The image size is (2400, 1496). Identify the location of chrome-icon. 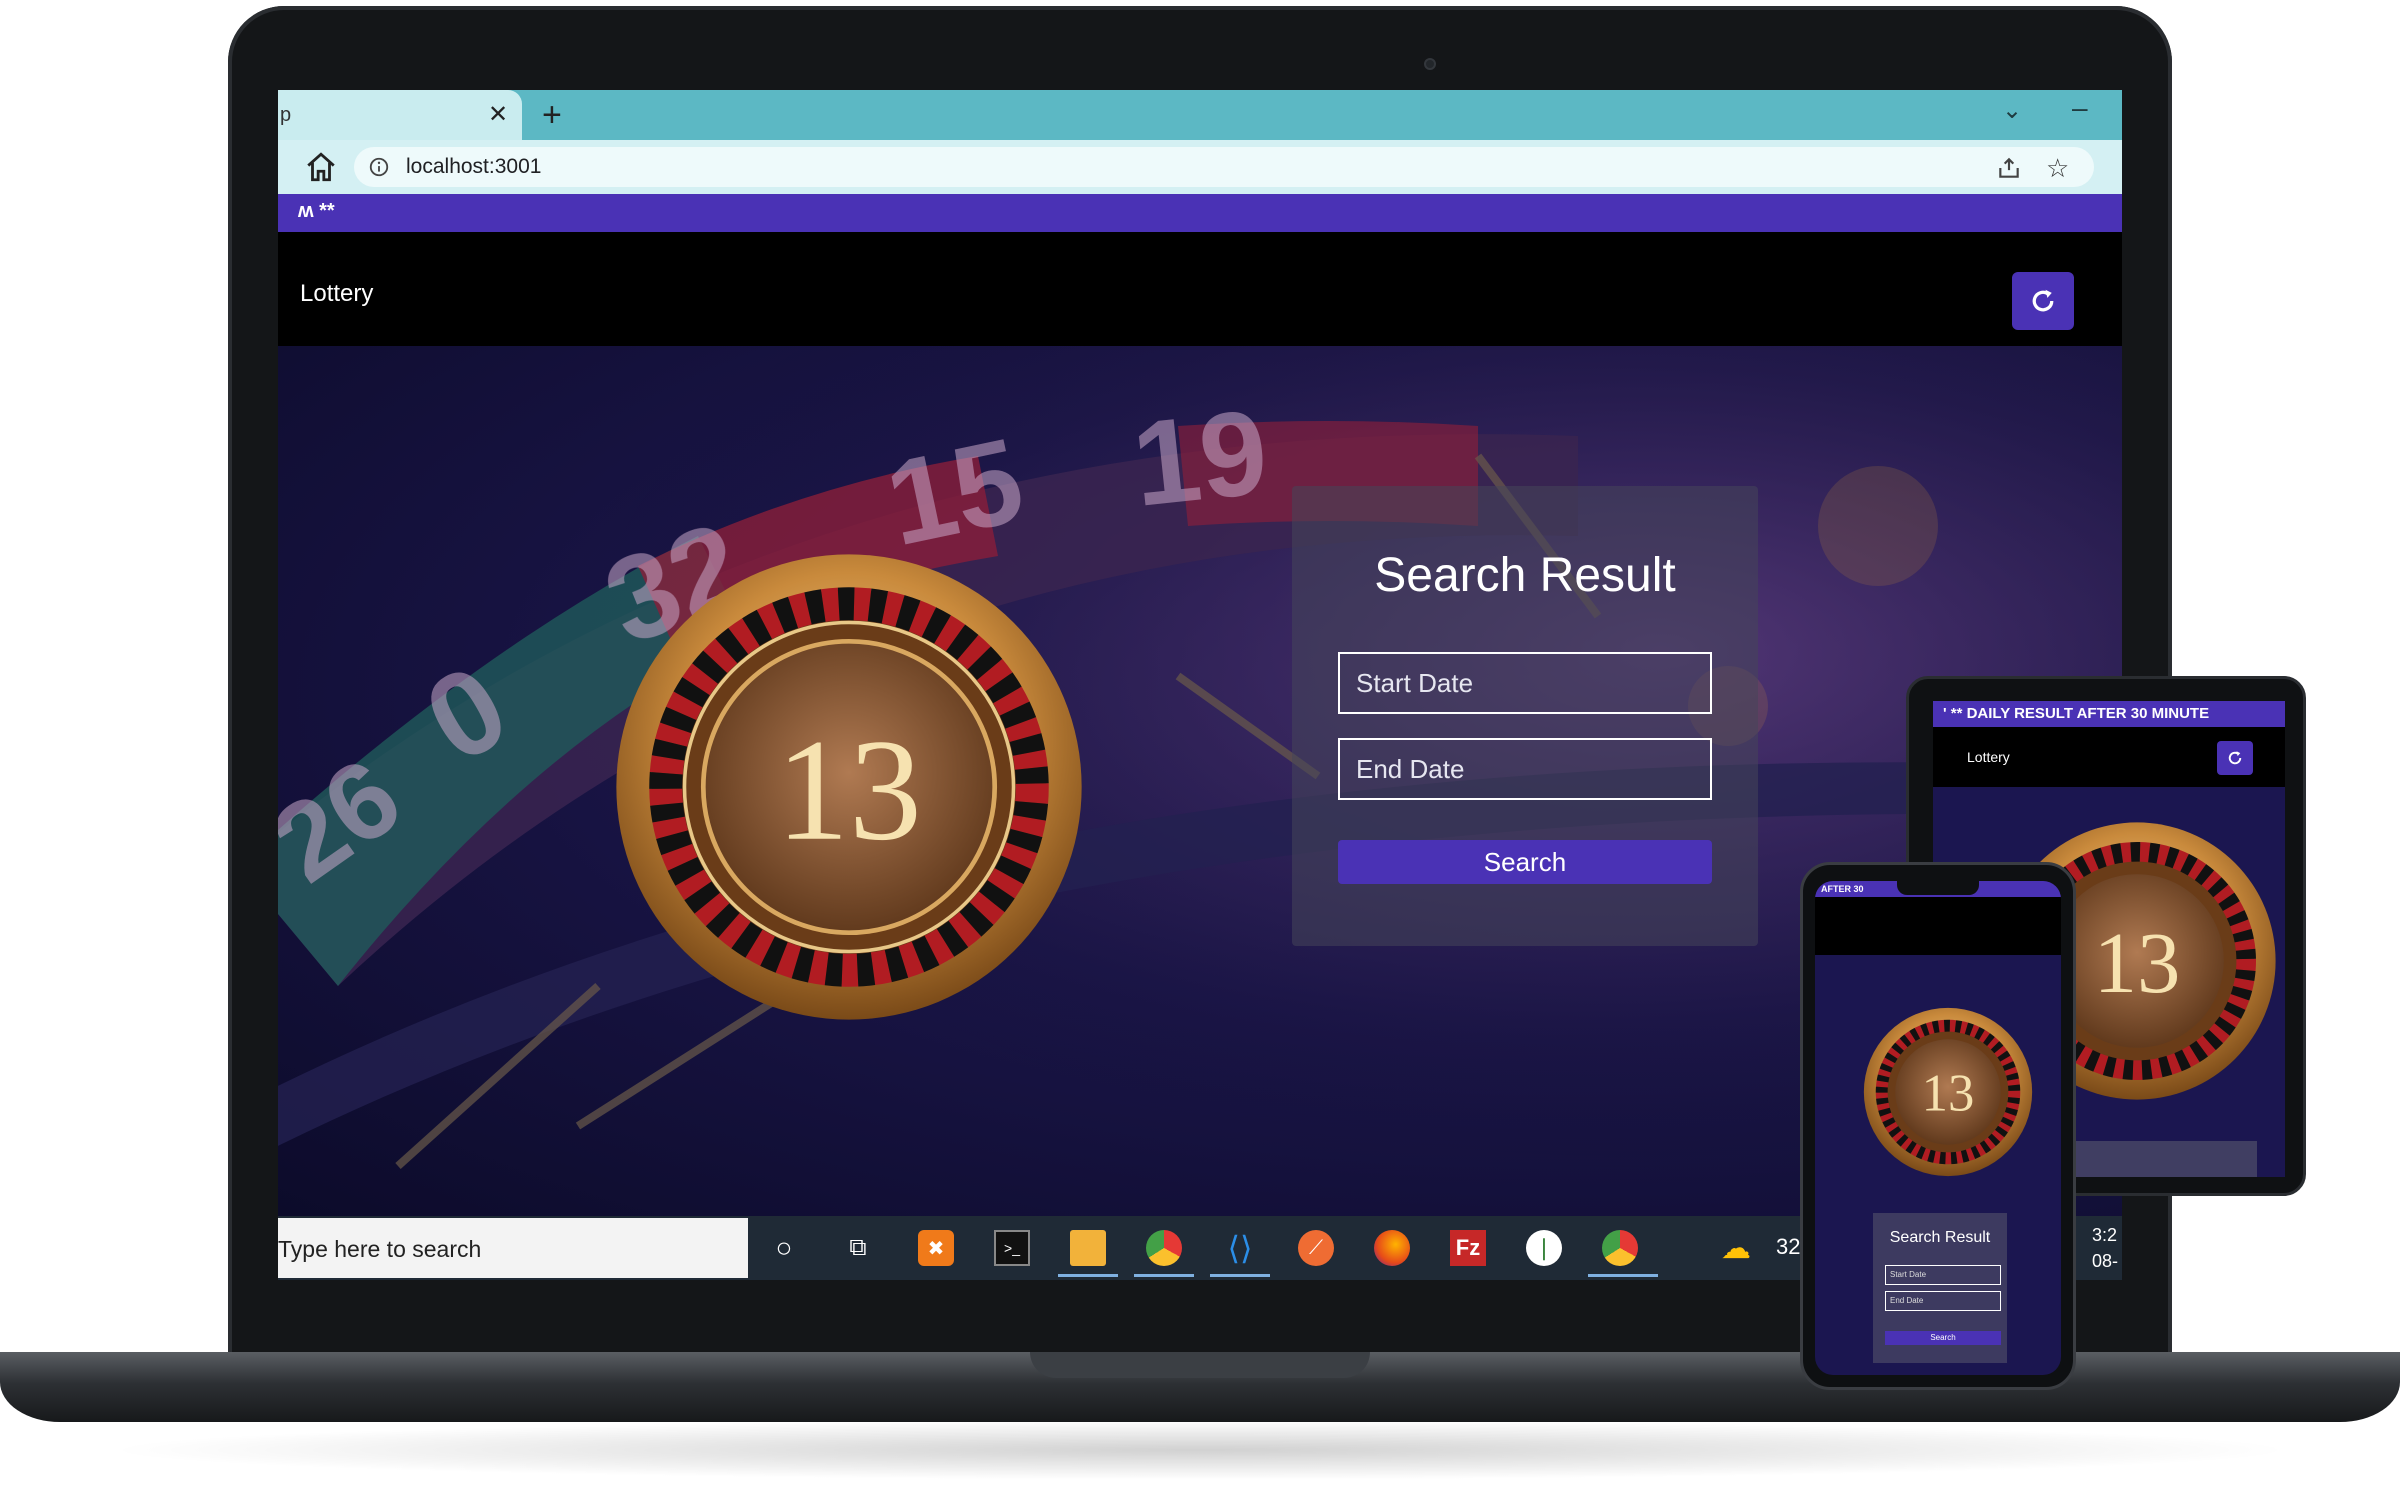
(1164, 1248).